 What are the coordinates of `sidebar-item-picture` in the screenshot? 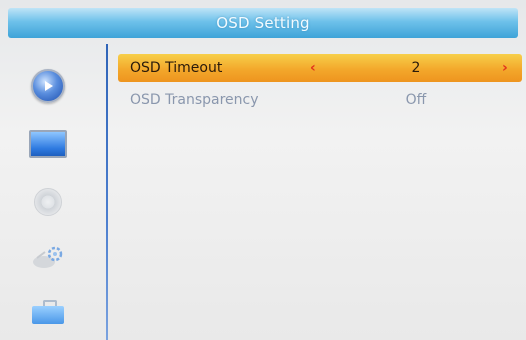 It's located at (48, 144).